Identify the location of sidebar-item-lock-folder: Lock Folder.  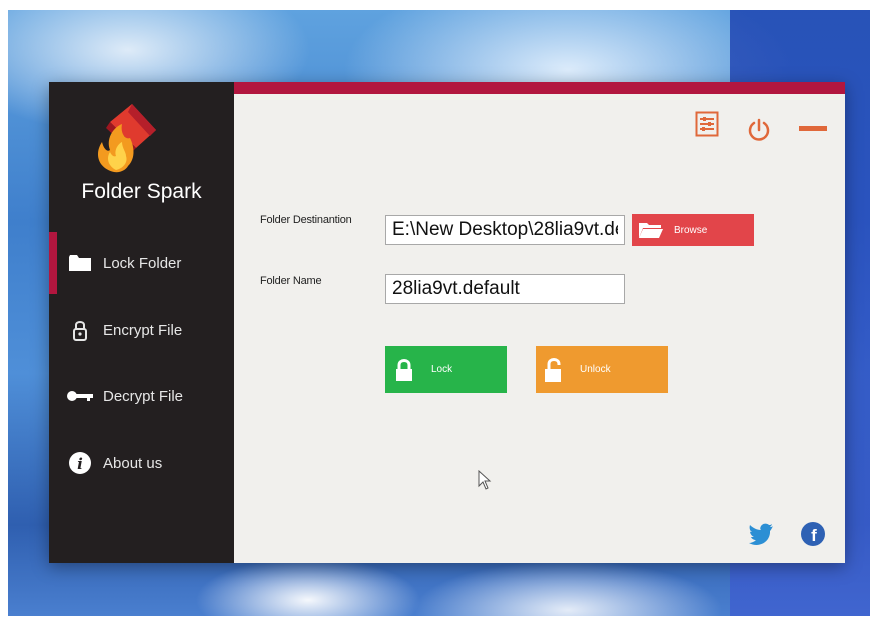
(141, 263).